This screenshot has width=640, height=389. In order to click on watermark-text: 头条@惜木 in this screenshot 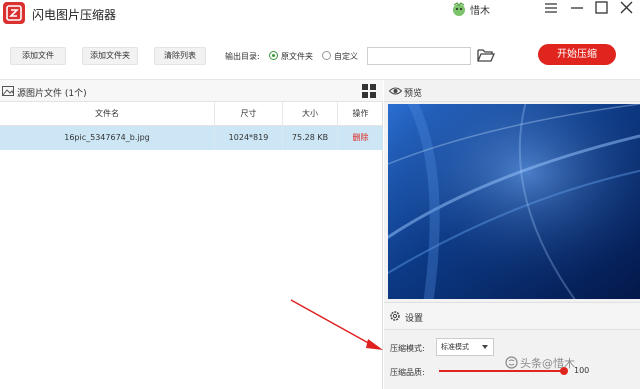, I will do `click(547, 363)`.